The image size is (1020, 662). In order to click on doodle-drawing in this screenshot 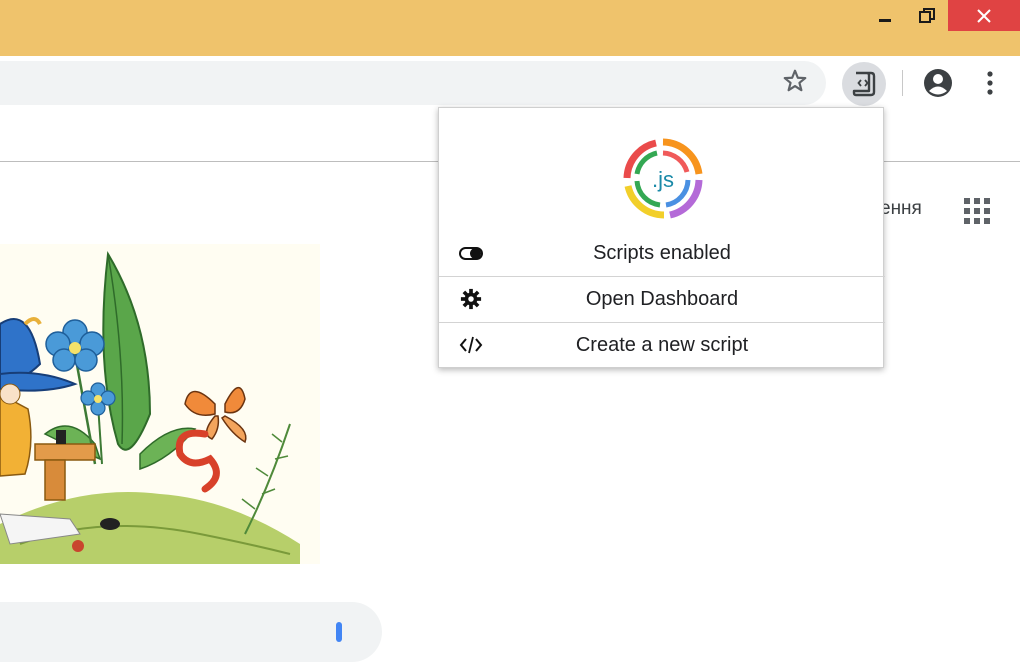, I will do `click(150, 407)`.